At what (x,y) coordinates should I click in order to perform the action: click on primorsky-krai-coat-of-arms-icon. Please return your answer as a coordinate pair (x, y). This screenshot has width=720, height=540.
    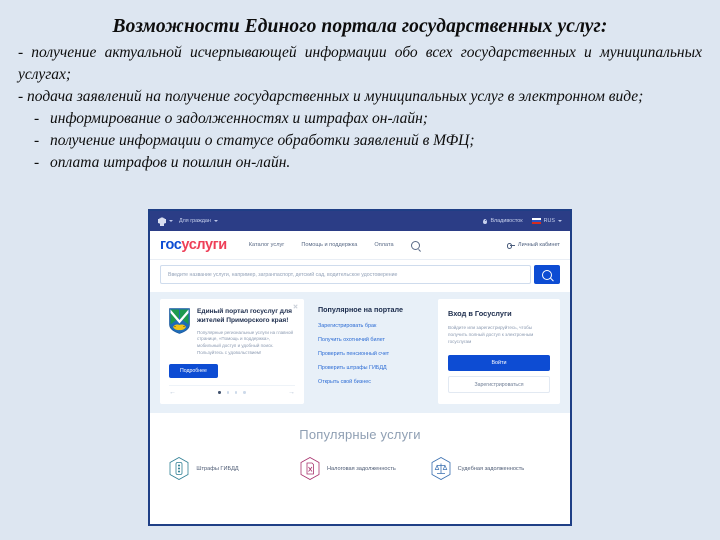
    Looking at the image, I should click on (179, 321).